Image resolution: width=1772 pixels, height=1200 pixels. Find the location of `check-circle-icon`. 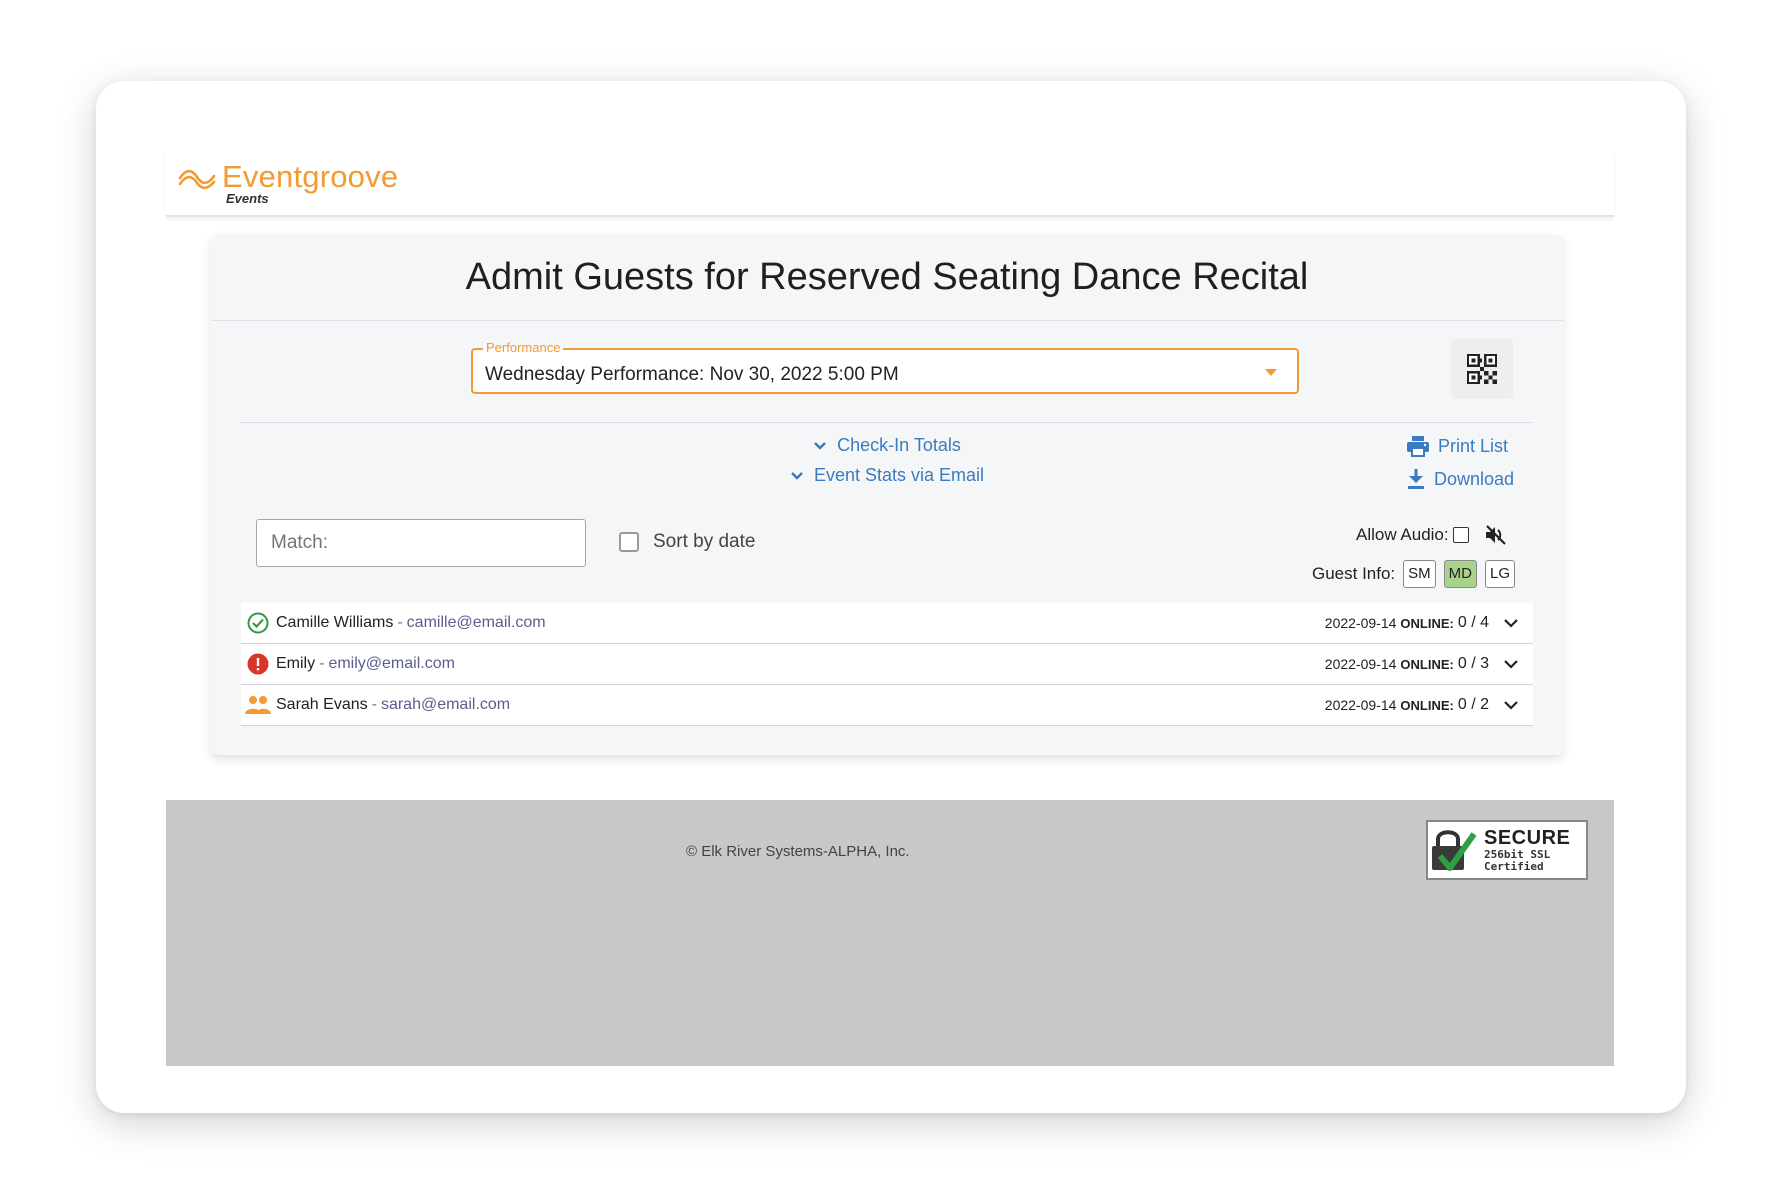

check-circle-icon is located at coordinates (258, 623).